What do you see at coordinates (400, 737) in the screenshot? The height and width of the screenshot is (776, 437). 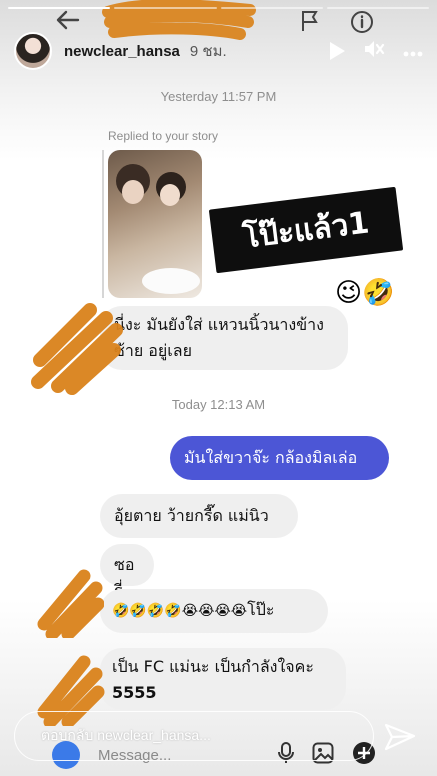 I see `send-icon` at bounding box center [400, 737].